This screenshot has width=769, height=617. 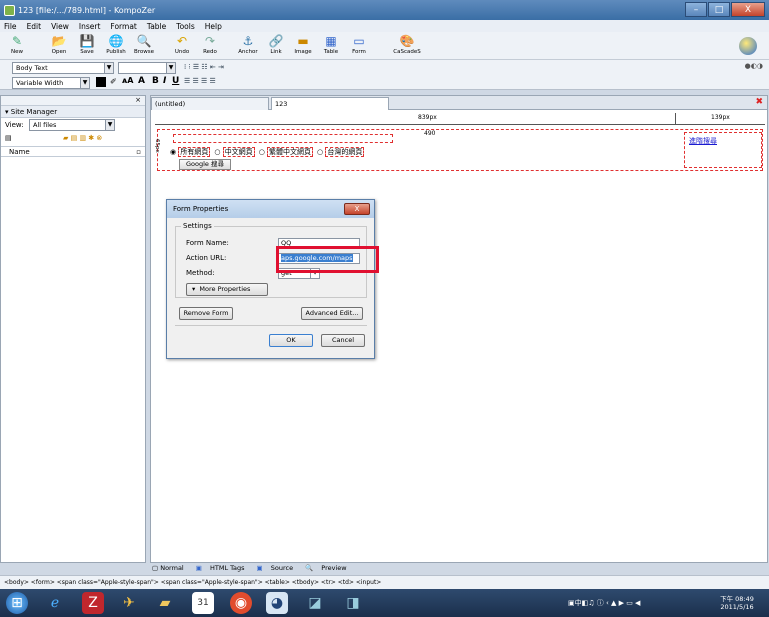 I want to click on kompozer-icon: ◕, so click(x=277, y=603).